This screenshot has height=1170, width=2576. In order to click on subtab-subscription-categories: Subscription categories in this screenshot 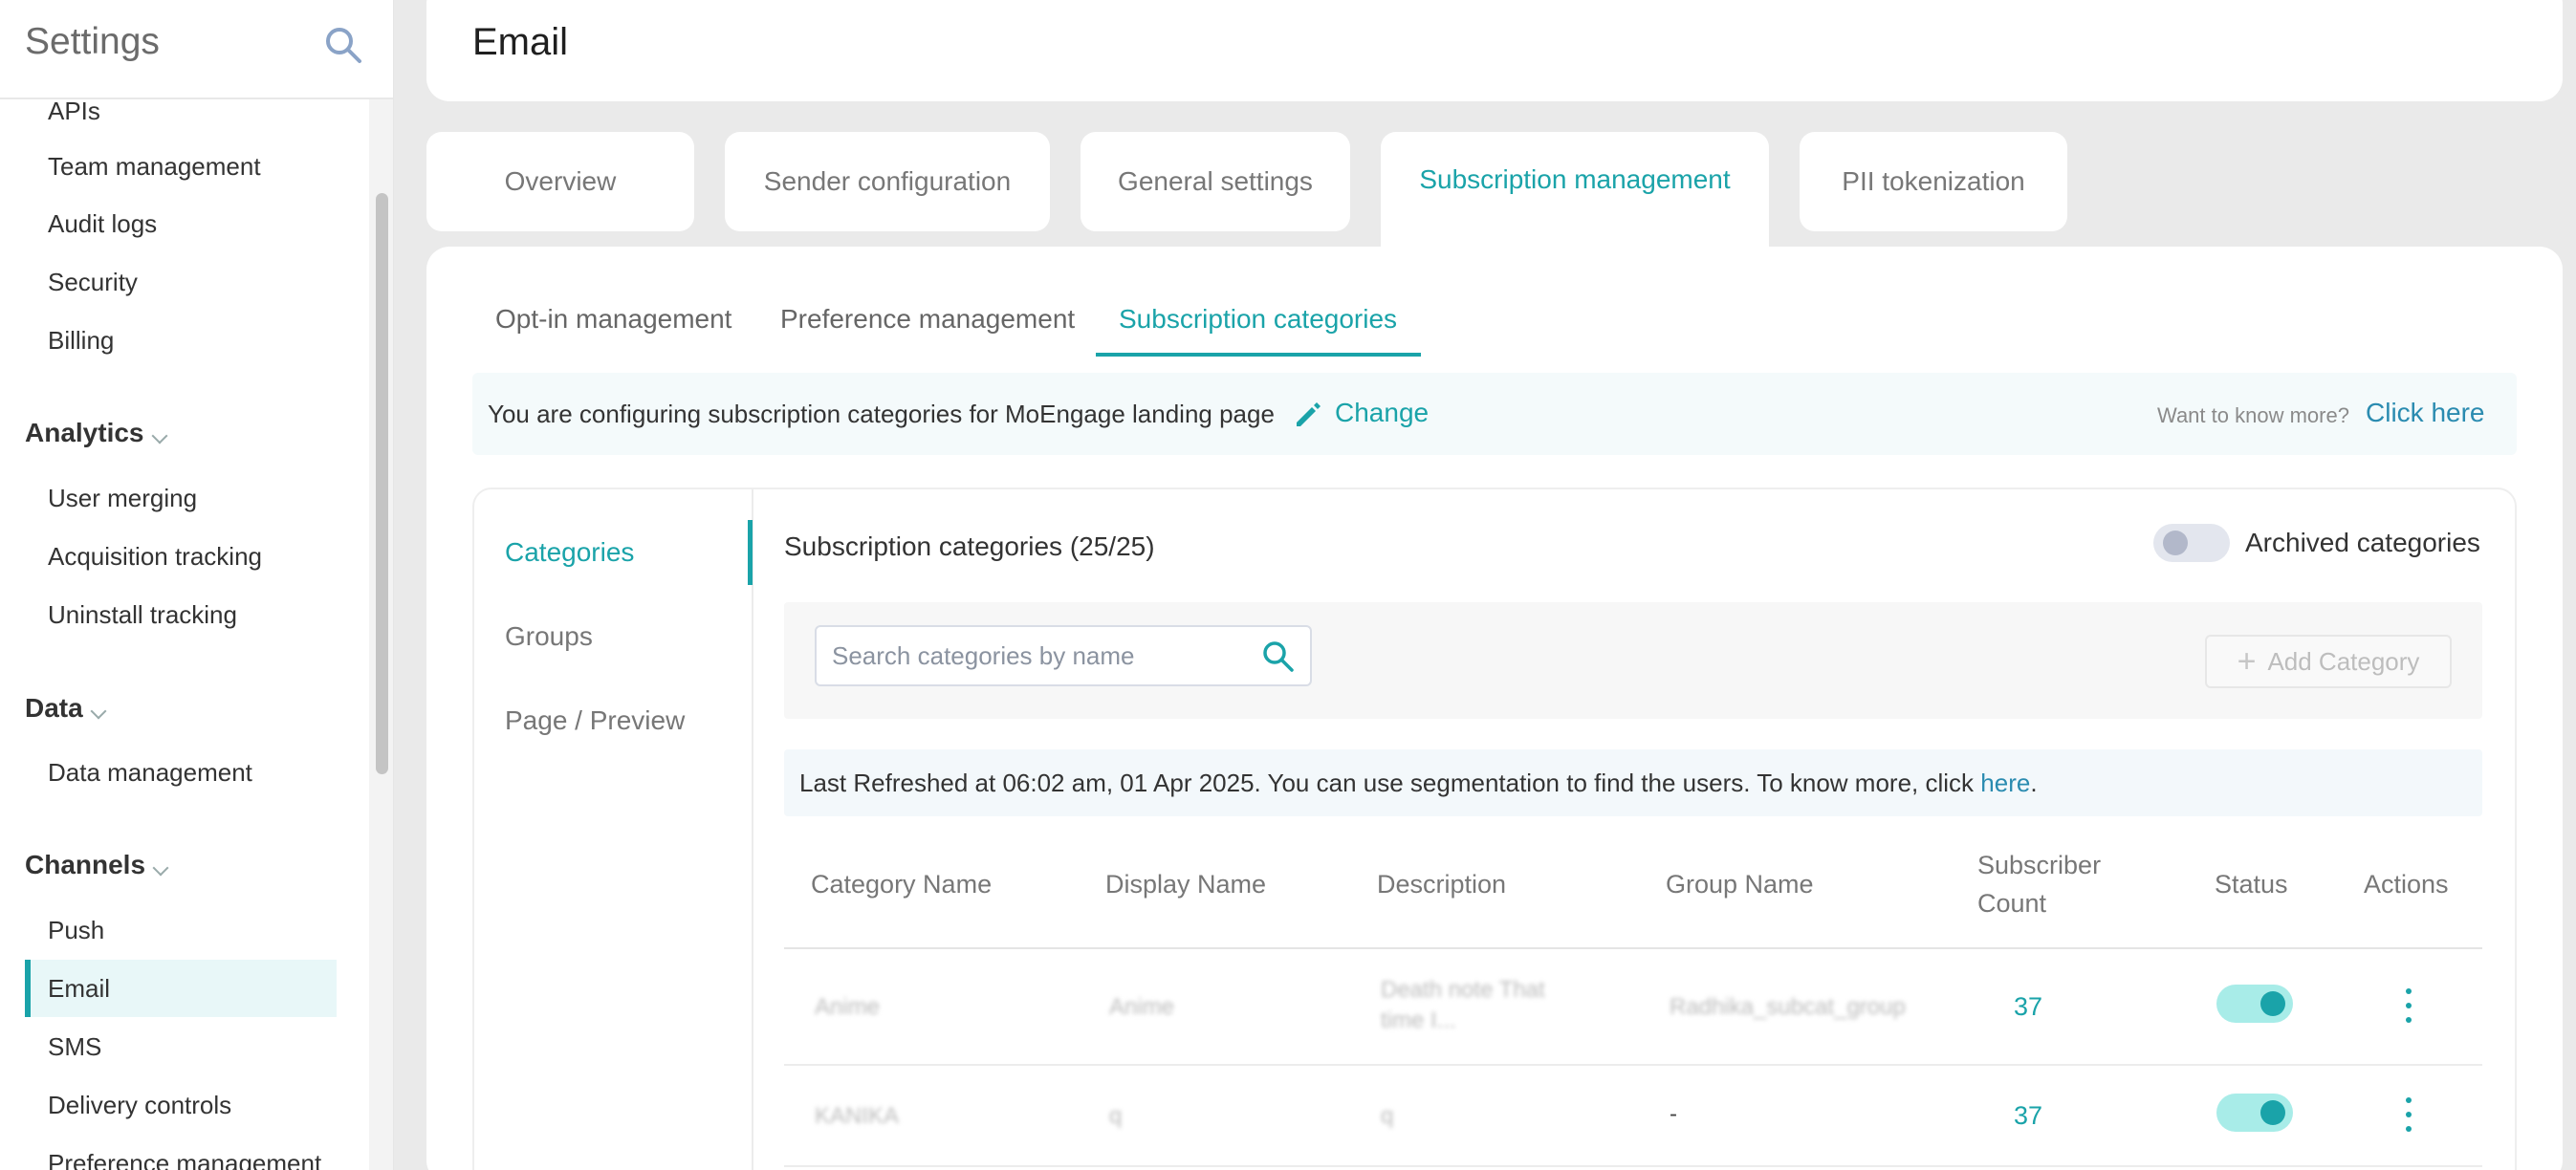, I will do `click(1258, 319)`.